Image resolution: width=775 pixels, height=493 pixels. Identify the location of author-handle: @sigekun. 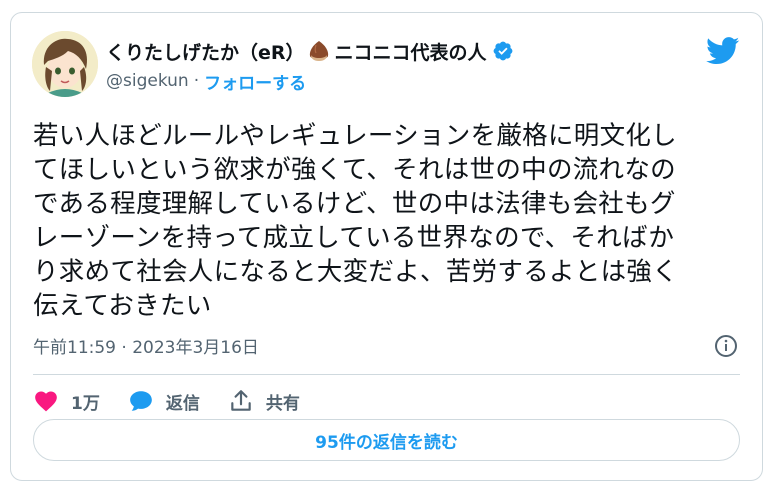
(147, 81).